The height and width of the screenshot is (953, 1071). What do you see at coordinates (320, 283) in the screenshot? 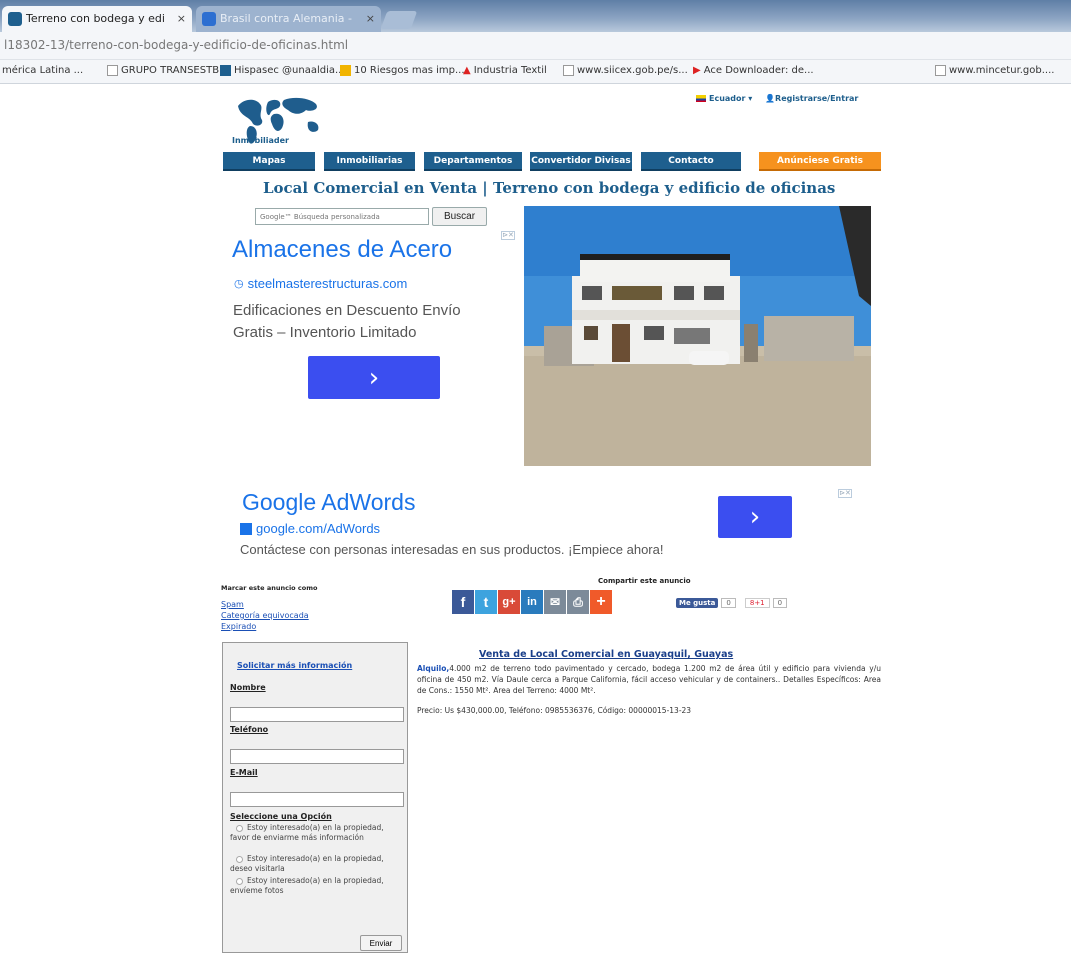
I see `ad-url: ◷ steelmasterestructuras.com` at bounding box center [320, 283].